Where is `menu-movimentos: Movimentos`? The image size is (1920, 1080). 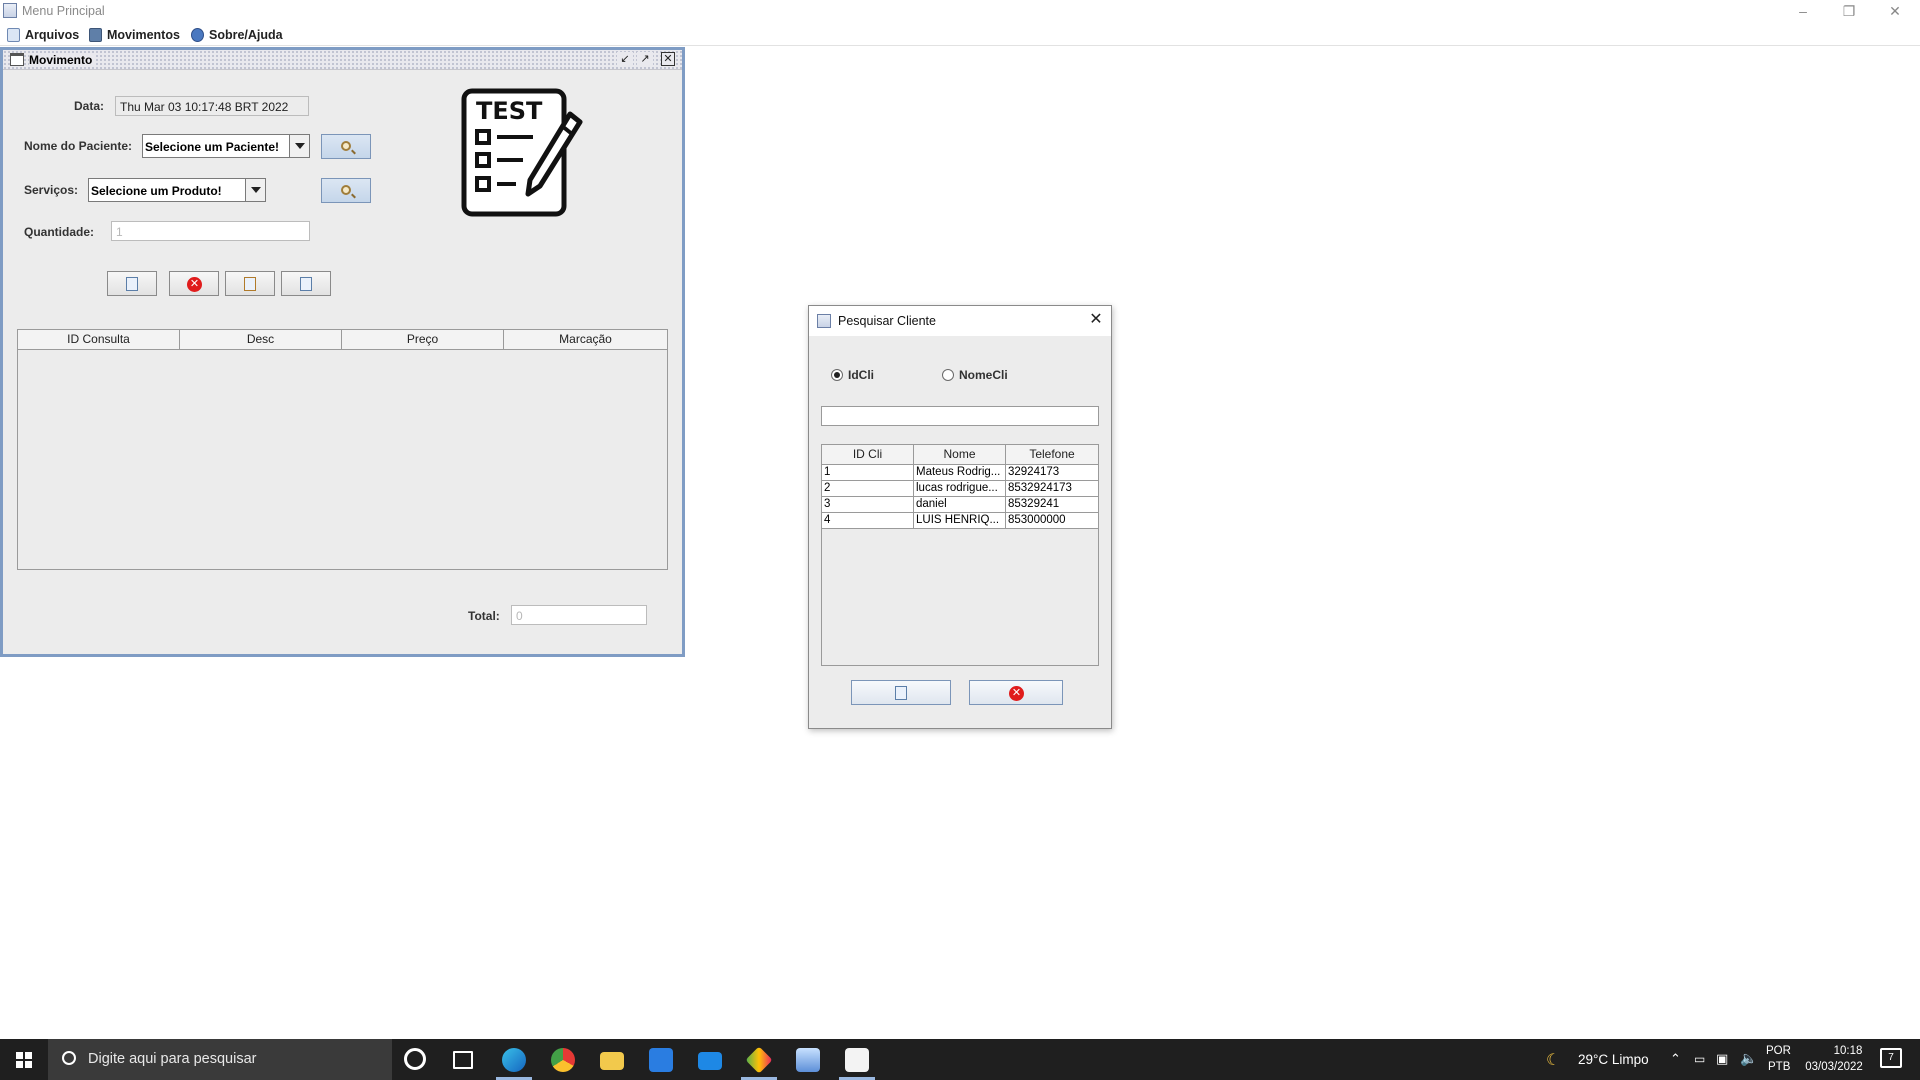 menu-movimentos: Movimentos is located at coordinates (134, 34).